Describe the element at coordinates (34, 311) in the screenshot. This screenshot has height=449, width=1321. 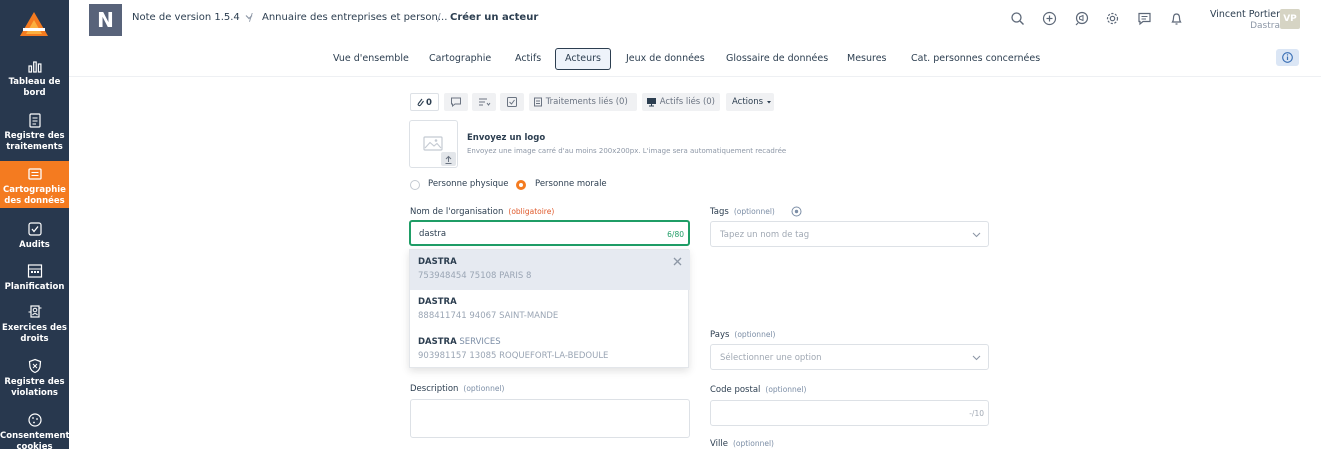
I see `user-rights-icon` at that location.